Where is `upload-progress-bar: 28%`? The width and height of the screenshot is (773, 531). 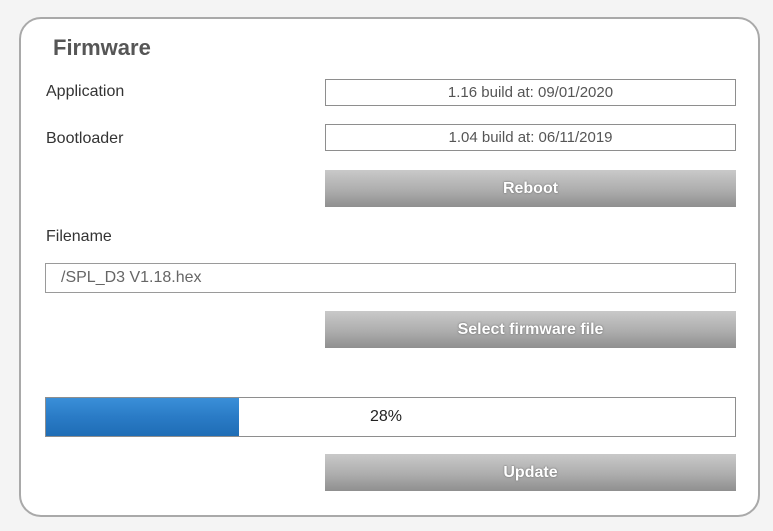 upload-progress-bar: 28% is located at coordinates (390, 417).